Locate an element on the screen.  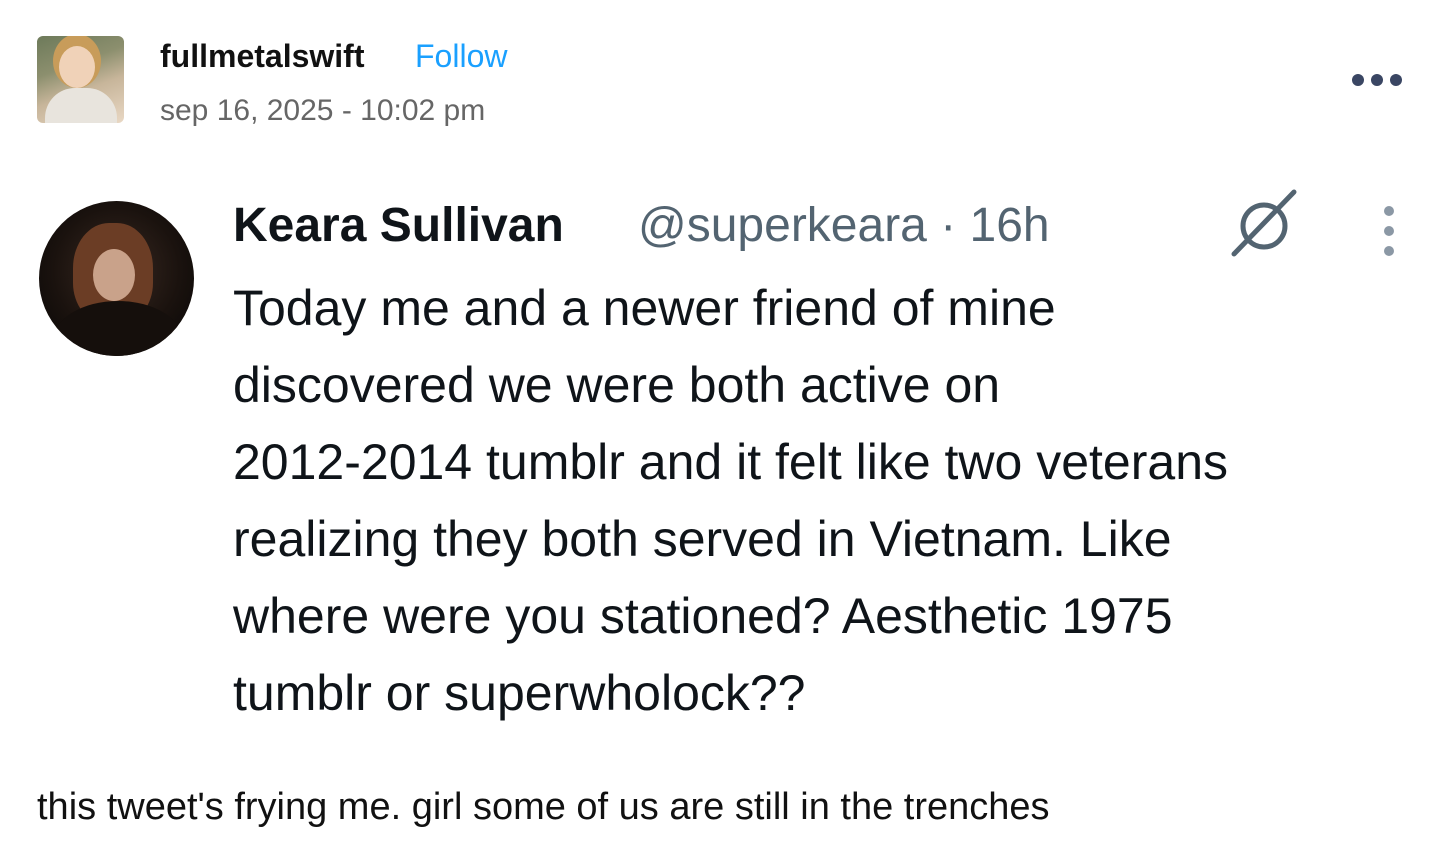
poster-username: fullmetalswift is located at coordinates (262, 56).